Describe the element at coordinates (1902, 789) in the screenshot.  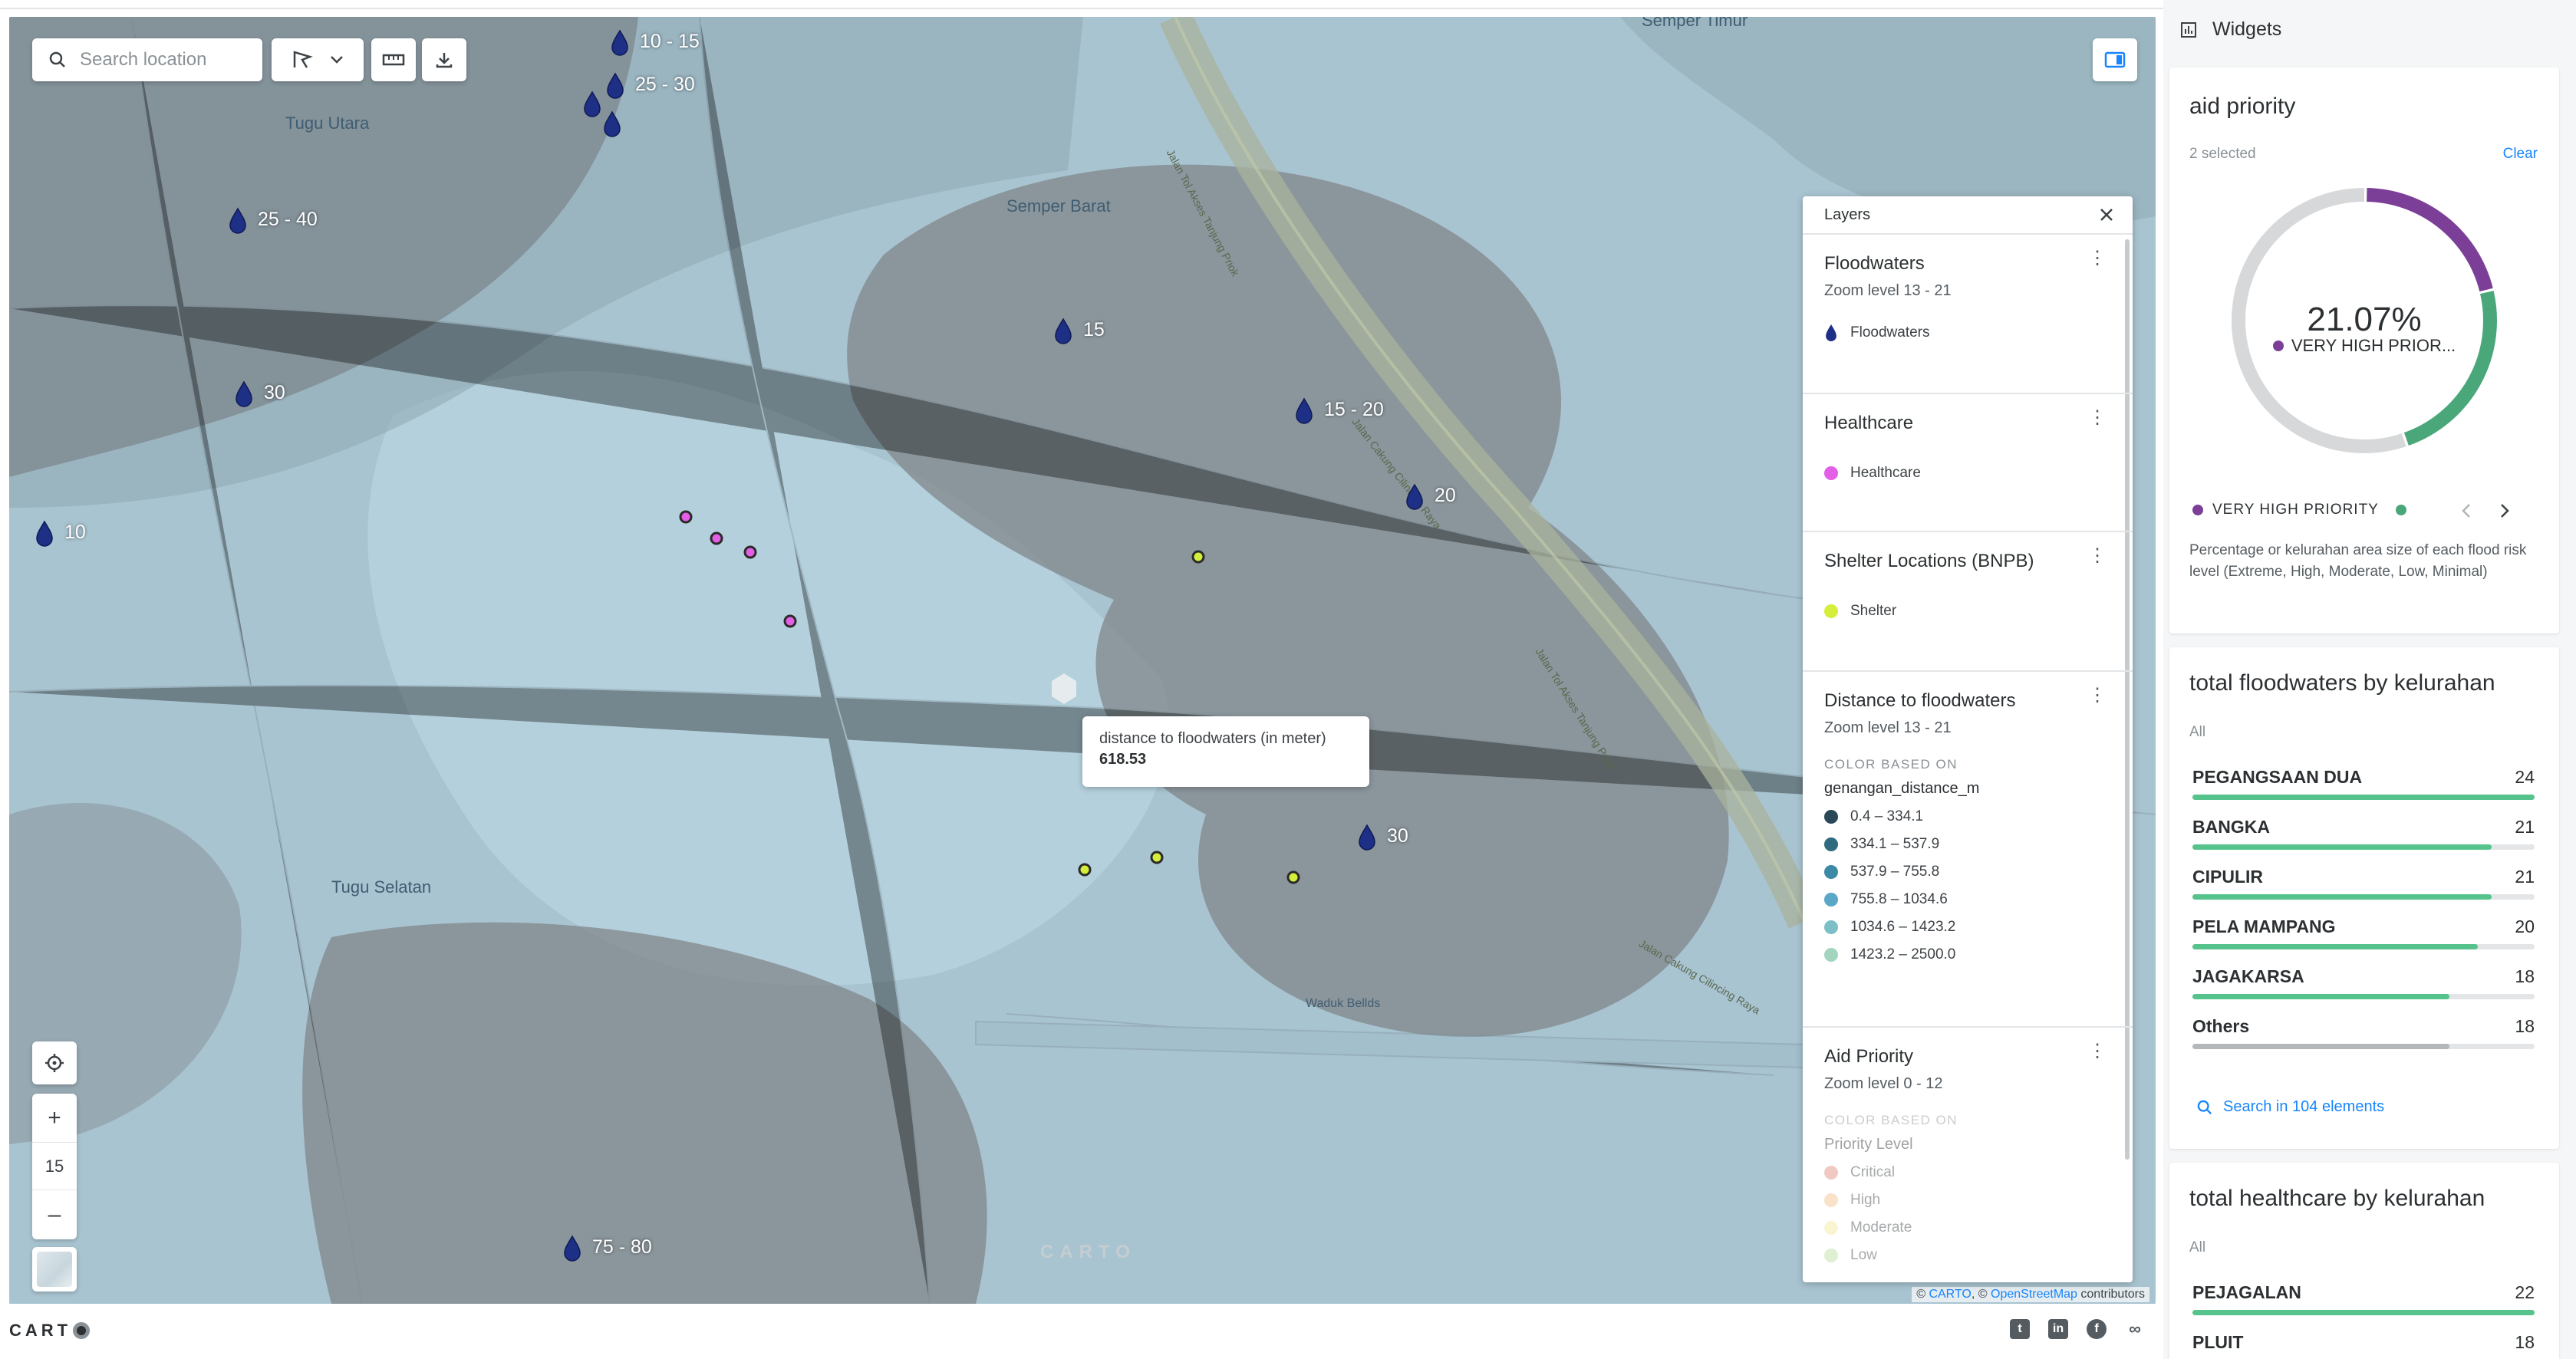
I see `color-field: genangan_distance_m` at that location.